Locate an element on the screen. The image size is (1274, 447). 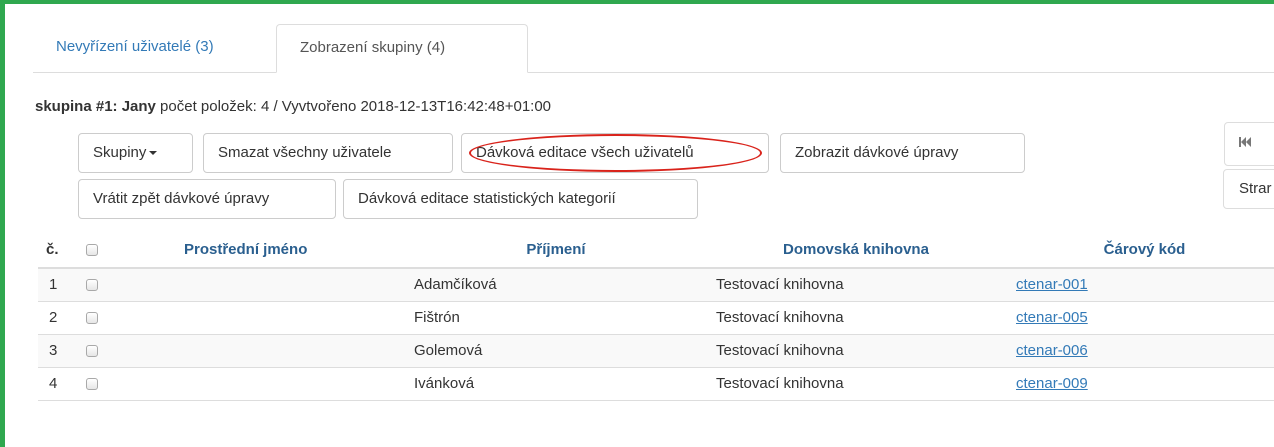
pager-page-label: Strar is located at coordinates (1248, 189).